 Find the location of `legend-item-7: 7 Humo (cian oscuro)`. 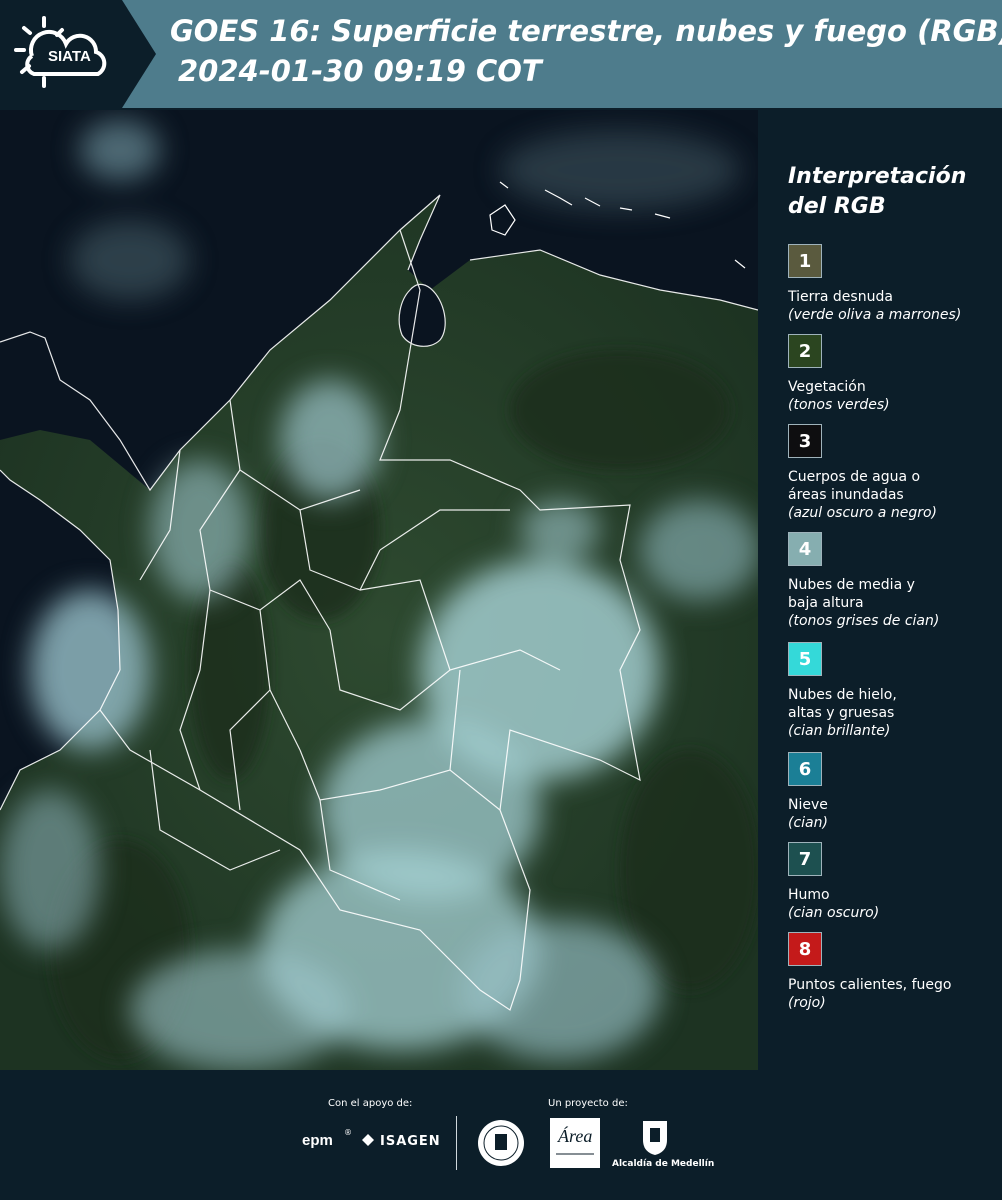

legend-item-7: 7 Humo (cian oscuro) is located at coordinates (893, 882).